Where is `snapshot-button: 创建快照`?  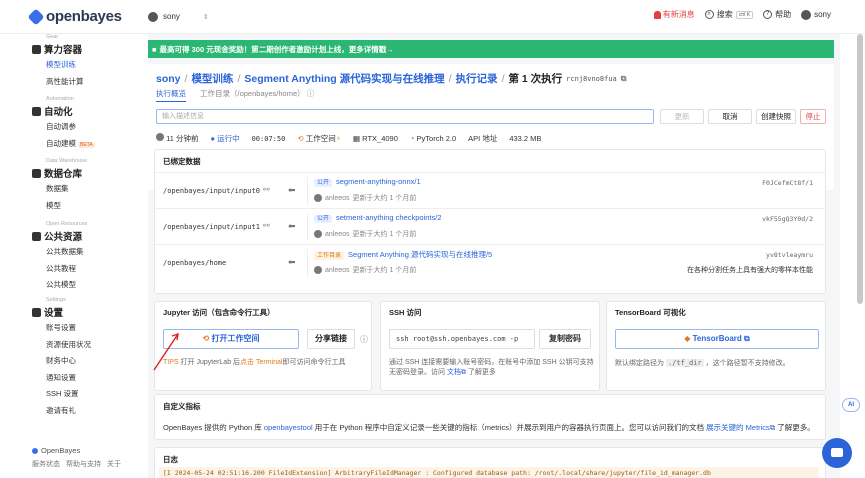
snapshot-button: 创建快照 is located at coordinates (776, 116).